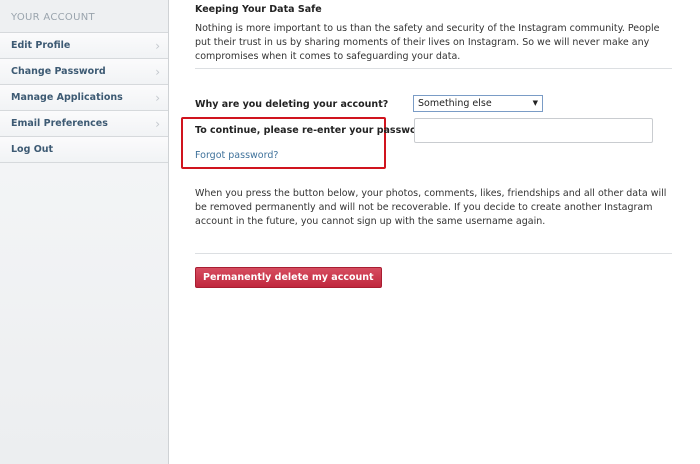 This screenshot has height=464, width=700. I want to click on sidebar-heading: YOUR ACCOUNT, so click(84, 16).